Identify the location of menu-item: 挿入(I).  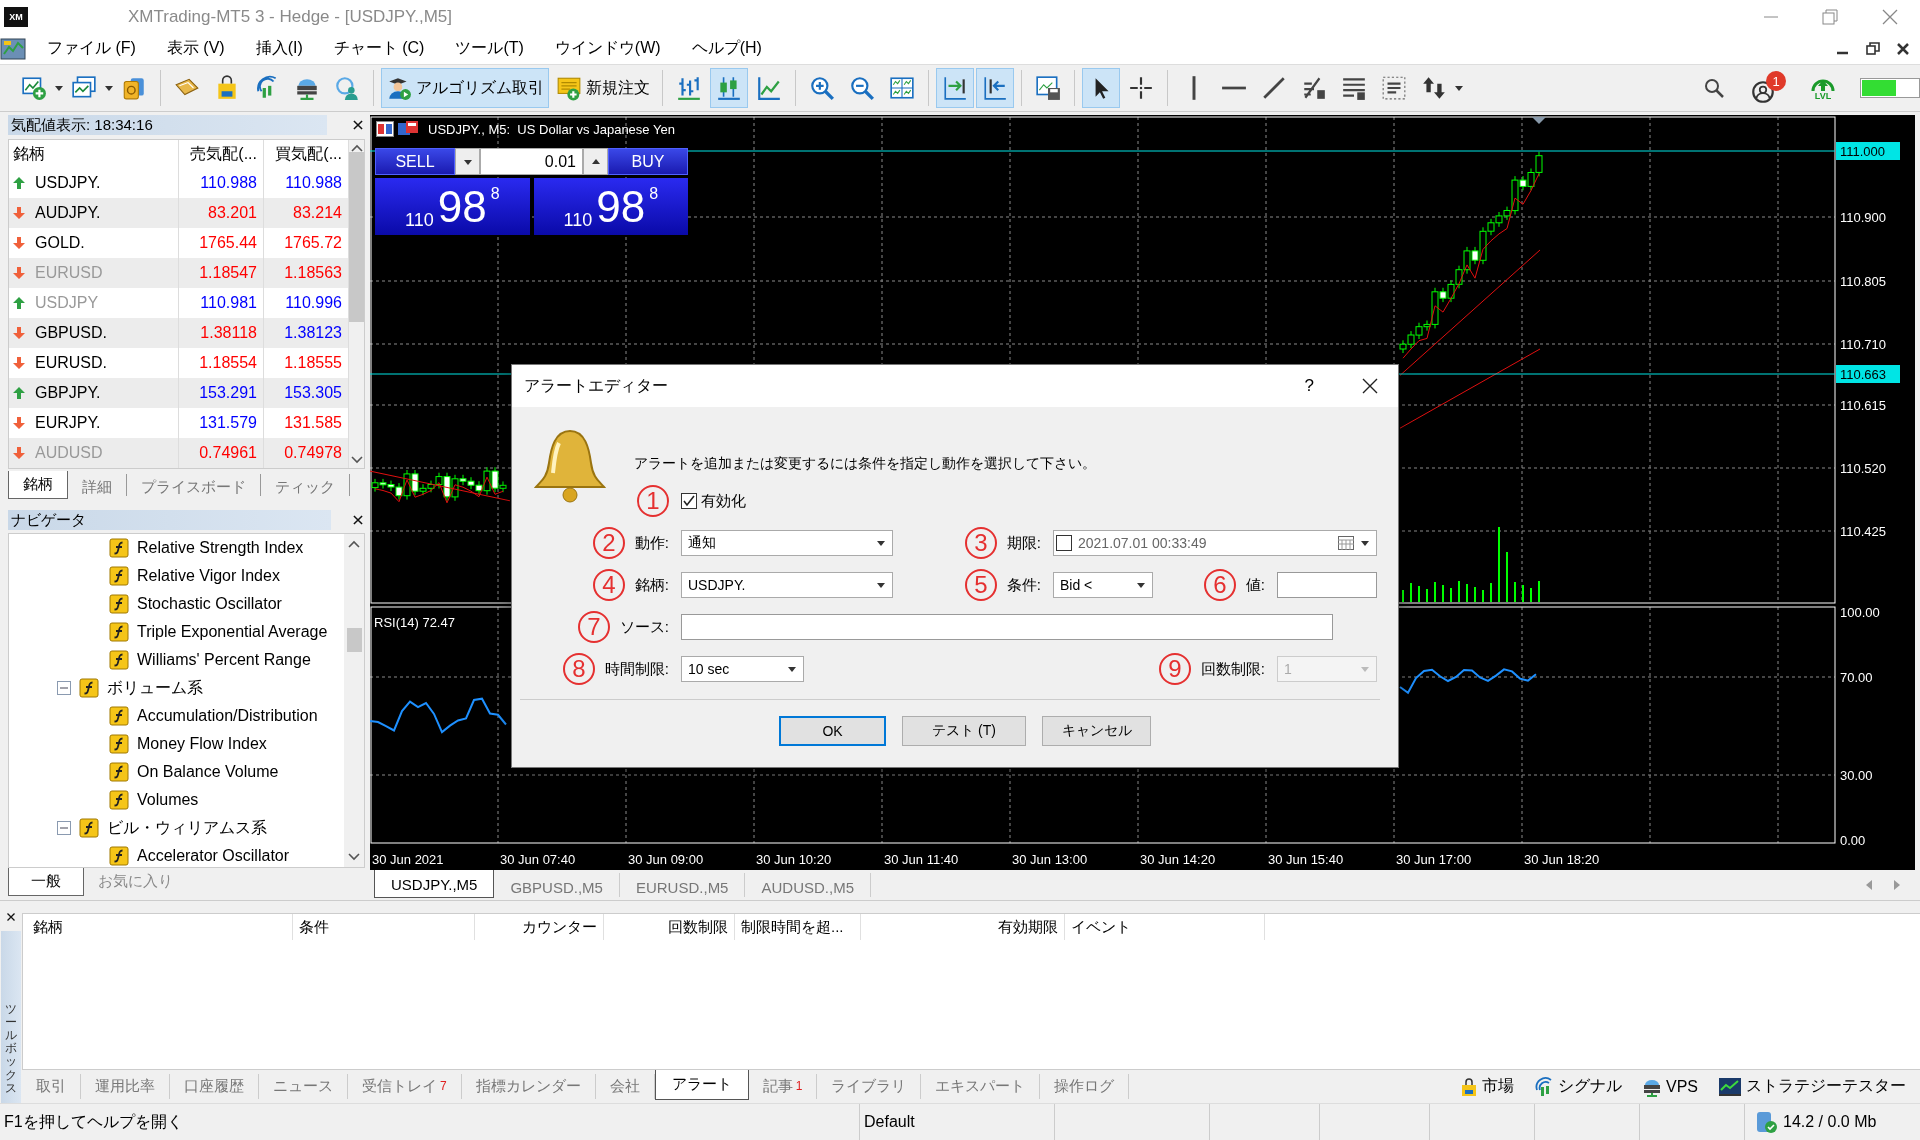
(279, 48).